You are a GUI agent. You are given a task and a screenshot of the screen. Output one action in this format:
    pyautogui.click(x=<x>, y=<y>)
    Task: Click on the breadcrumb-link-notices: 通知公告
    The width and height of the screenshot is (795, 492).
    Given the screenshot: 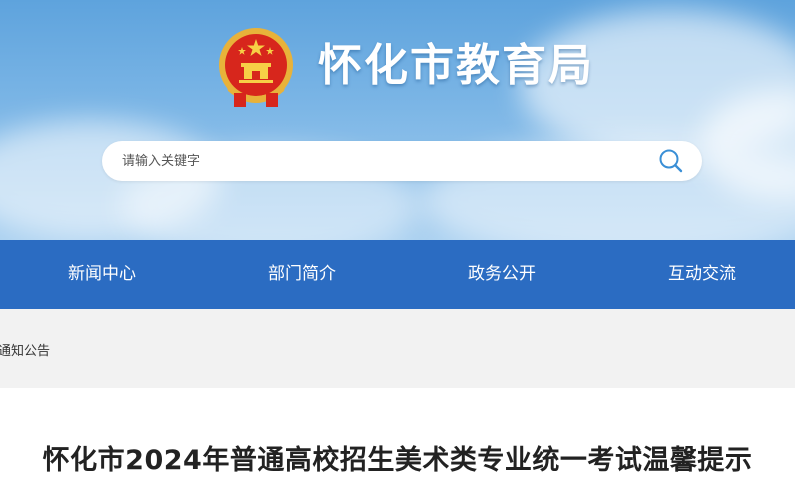 What is the action you would take?
    pyautogui.click(x=25, y=349)
    